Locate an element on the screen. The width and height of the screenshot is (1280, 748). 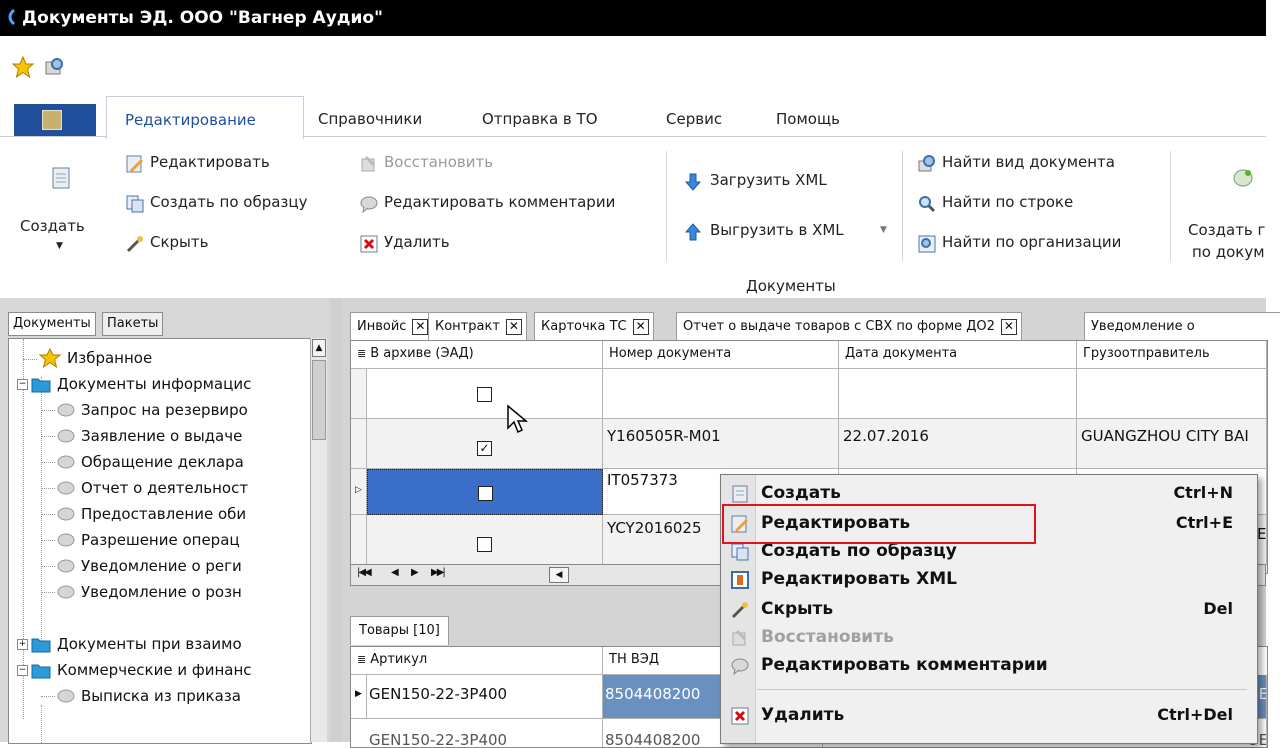
create-by-doc-line2: по докум is located at coordinates (1228, 252).